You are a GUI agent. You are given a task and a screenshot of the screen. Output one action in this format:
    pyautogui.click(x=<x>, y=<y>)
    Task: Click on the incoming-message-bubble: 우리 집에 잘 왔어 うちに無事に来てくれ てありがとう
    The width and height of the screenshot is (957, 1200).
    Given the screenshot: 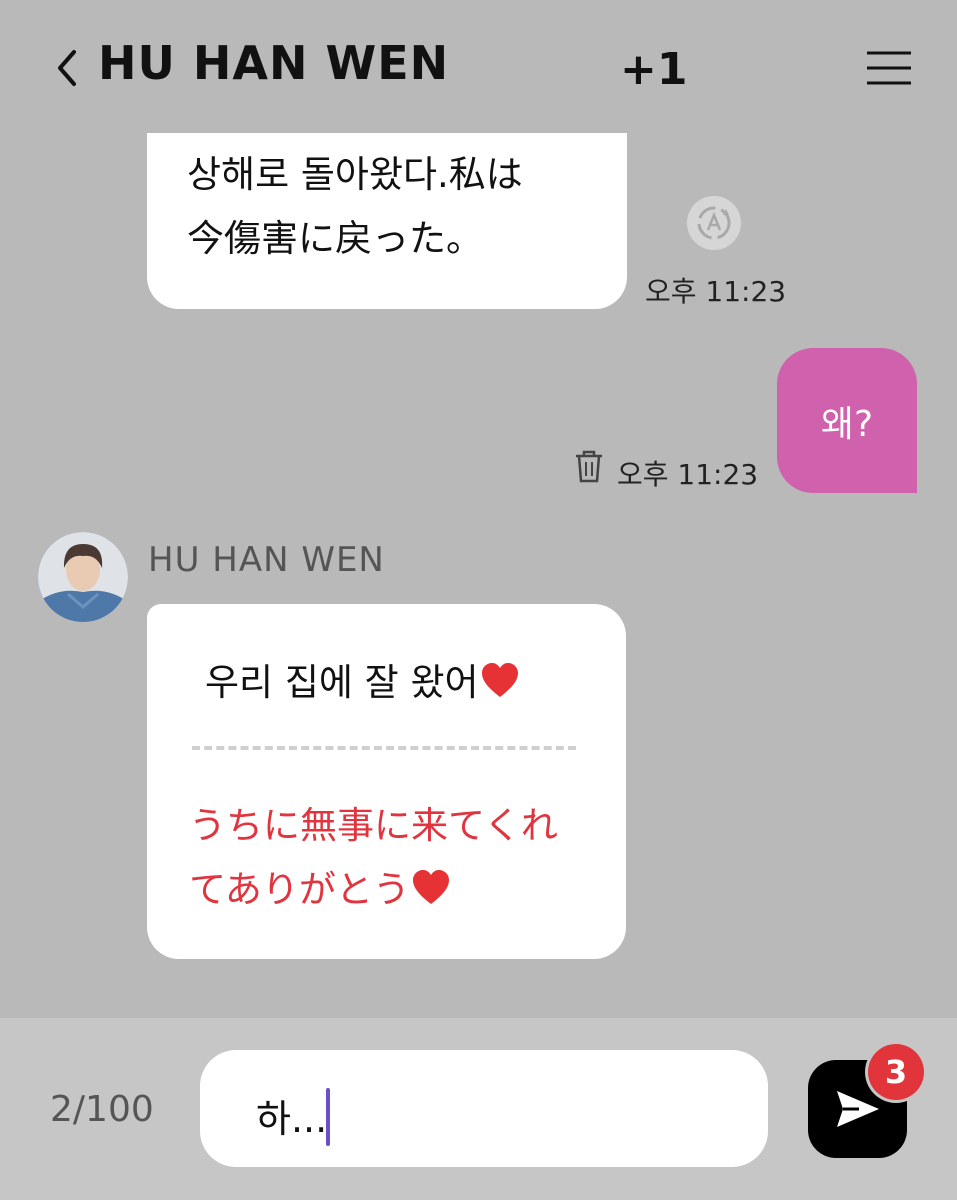 What is the action you would take?
    pyautogui.click(x=386, y=781)
    